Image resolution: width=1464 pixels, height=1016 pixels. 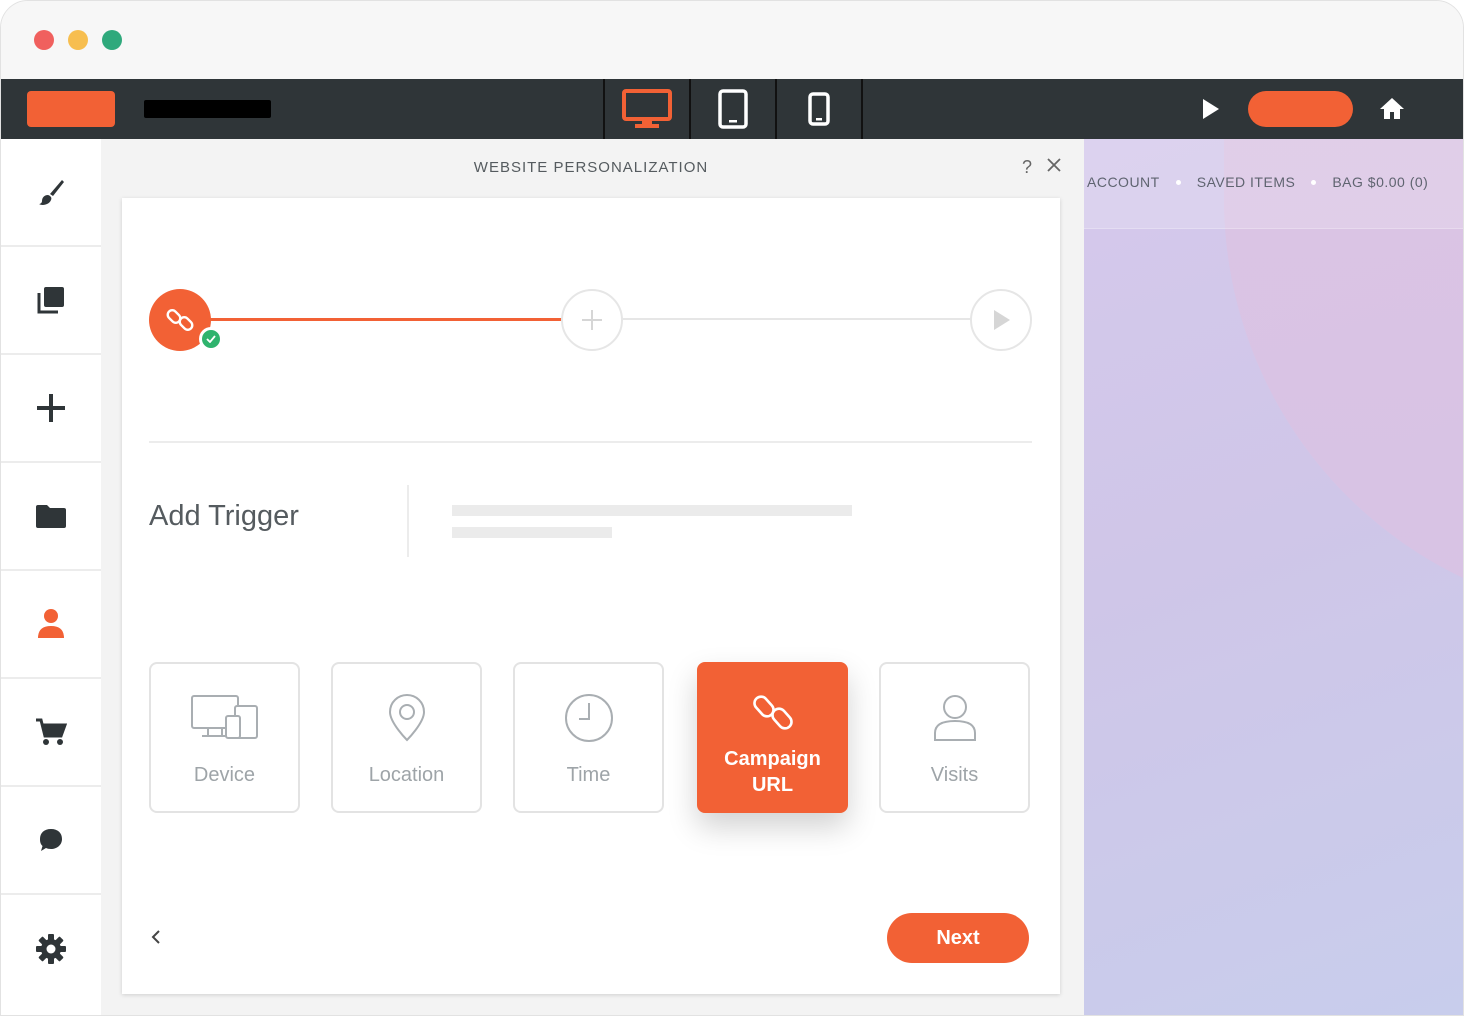 What do you see at coordinates (588, 775) in the screenshot?
I see `trigger-option-label: Time` at bounding box center [588, 775].